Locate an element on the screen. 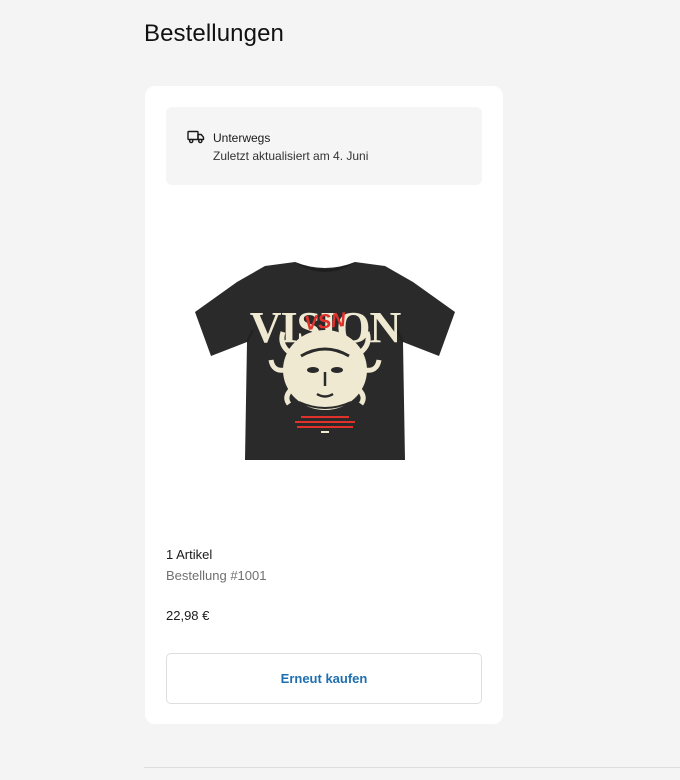  truck-icon is located at coordinates (196, 137).